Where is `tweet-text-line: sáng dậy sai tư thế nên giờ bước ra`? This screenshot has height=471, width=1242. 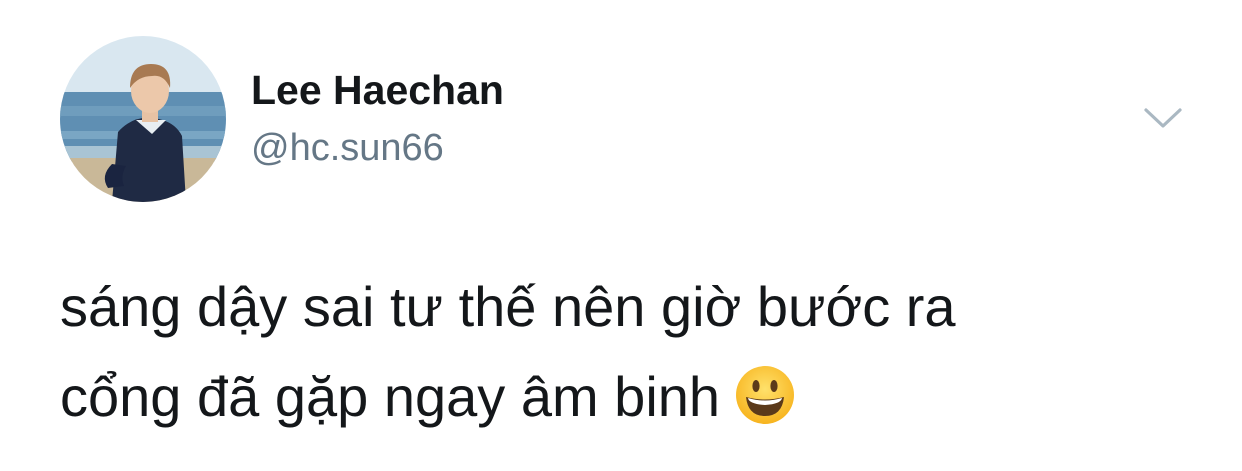
tweet-text-line: sáng dậy sai tư thế nên giờ bước ra is located at coordinates (508, 306).